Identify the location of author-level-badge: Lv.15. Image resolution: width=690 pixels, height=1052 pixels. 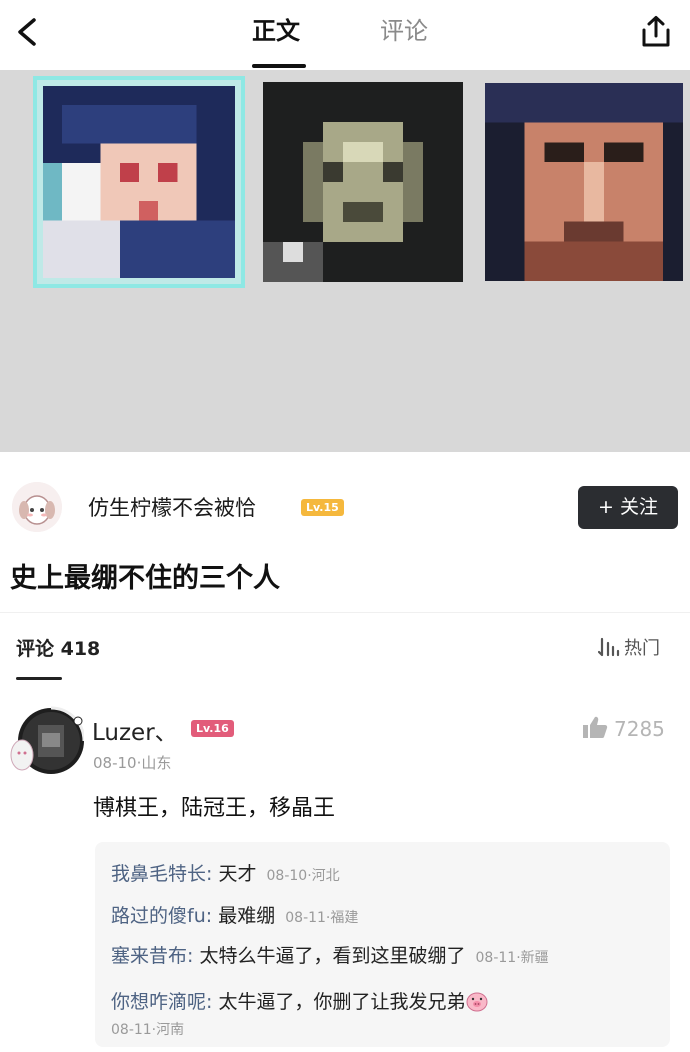
(322, 507).